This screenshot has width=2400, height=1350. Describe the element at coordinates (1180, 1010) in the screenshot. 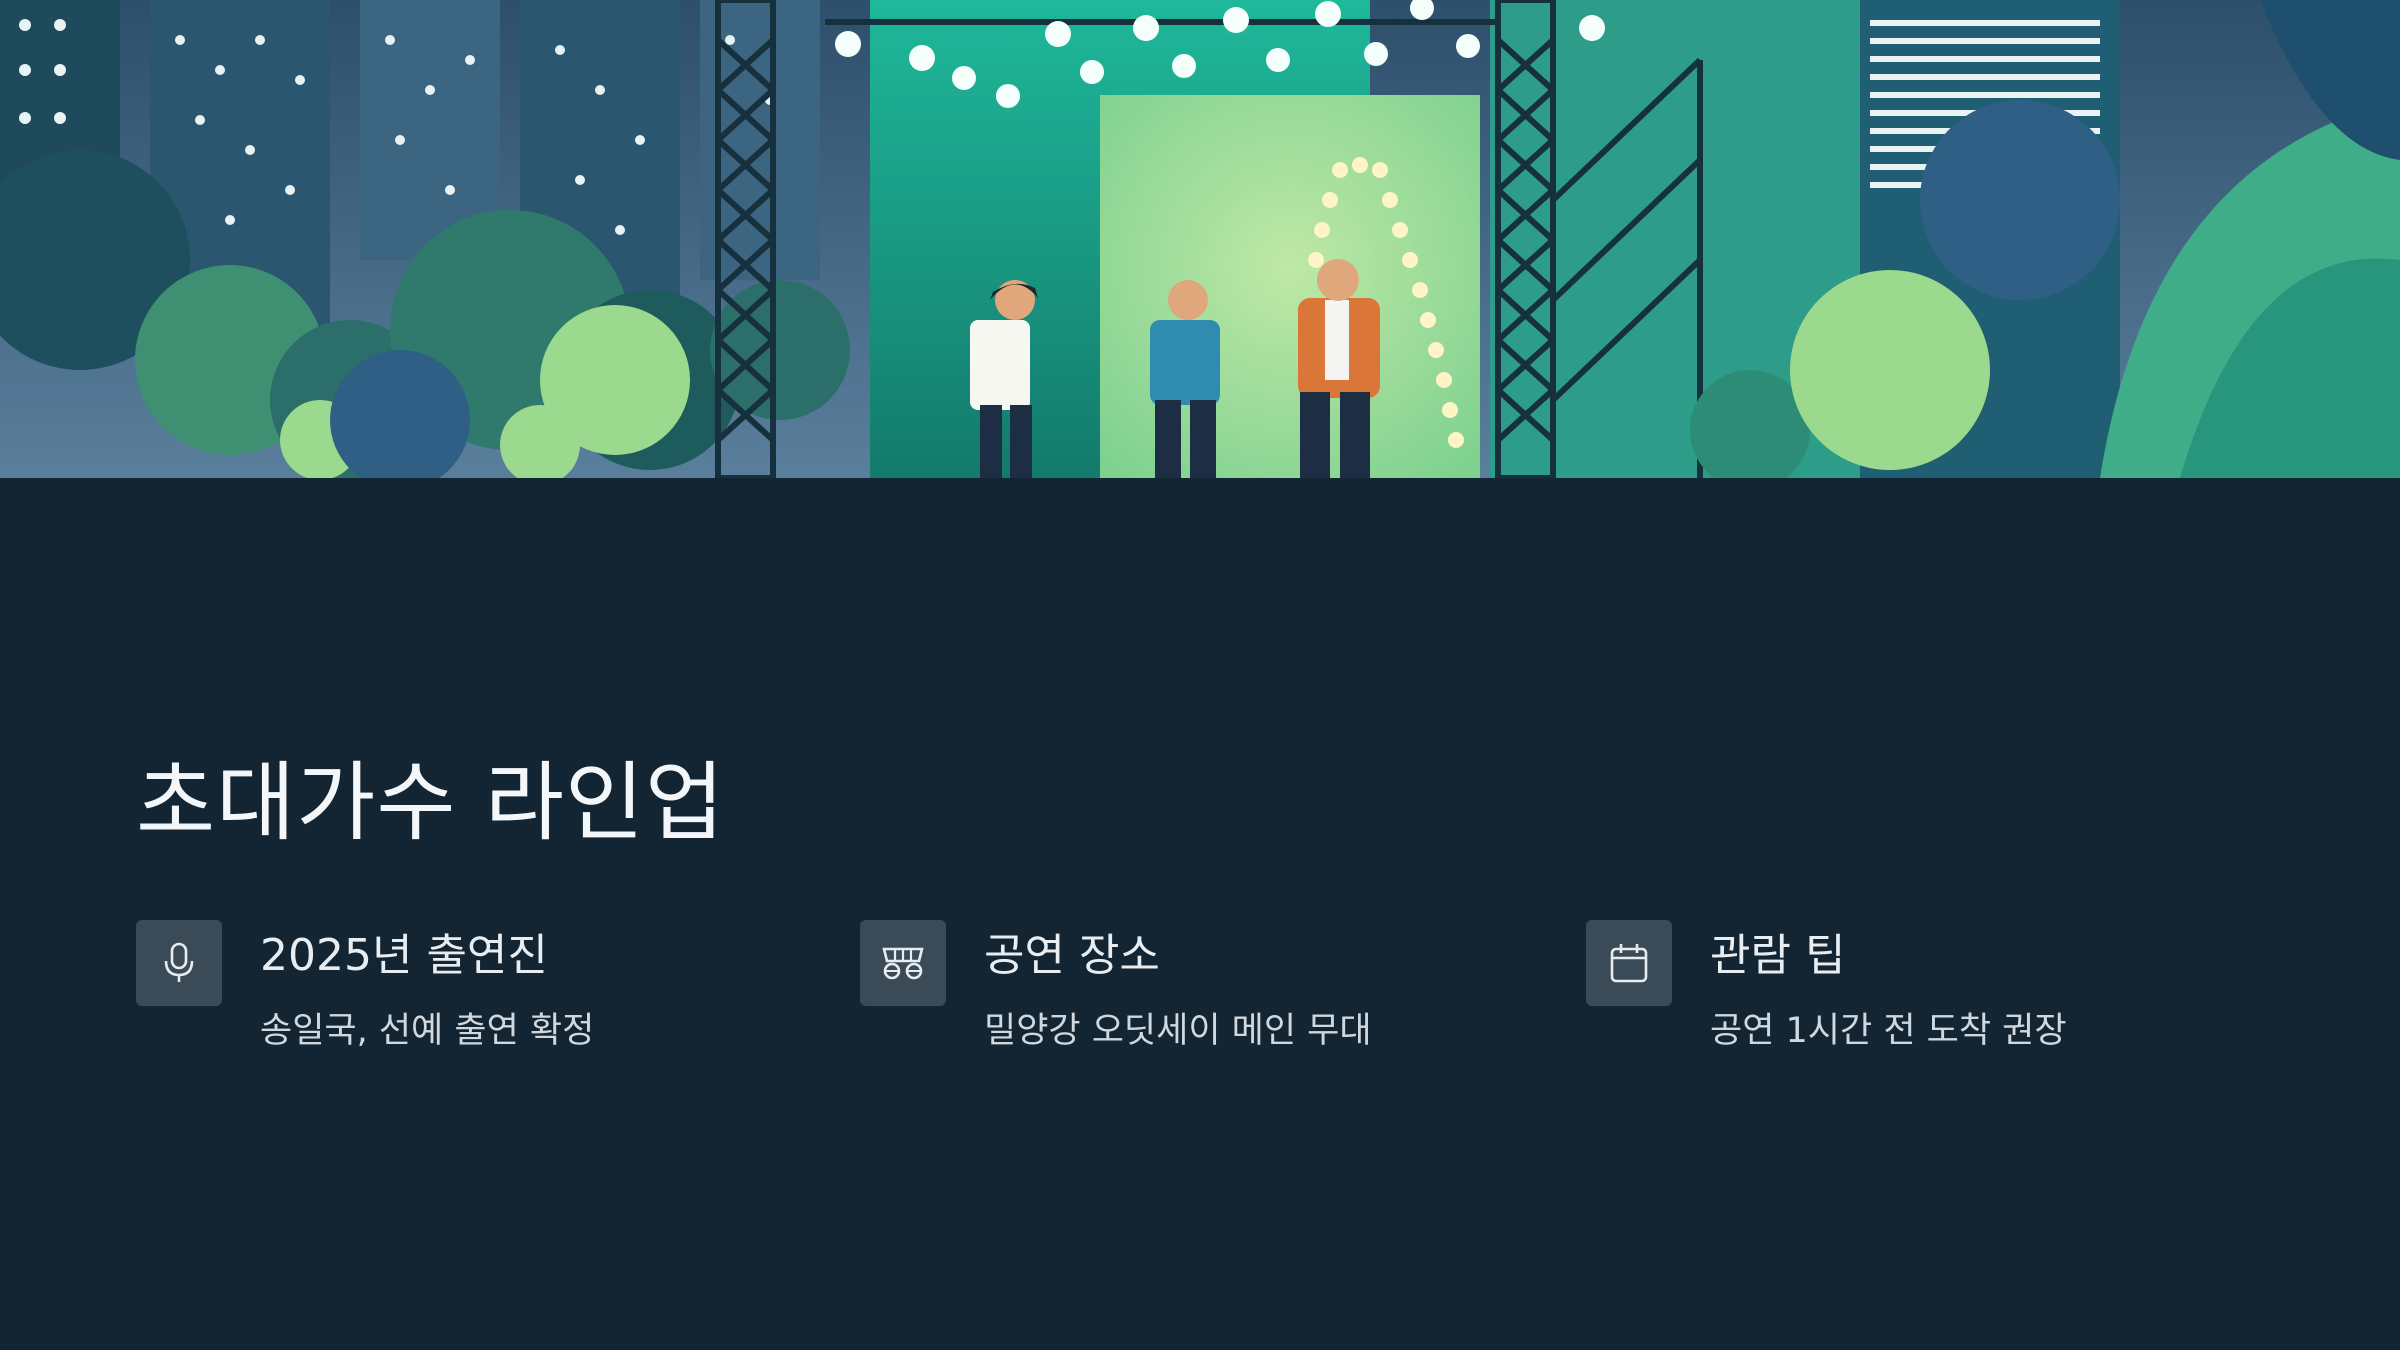

I see `card-venue: 공연 장소 밀양강 오딧세이 메인 무대` at that location.